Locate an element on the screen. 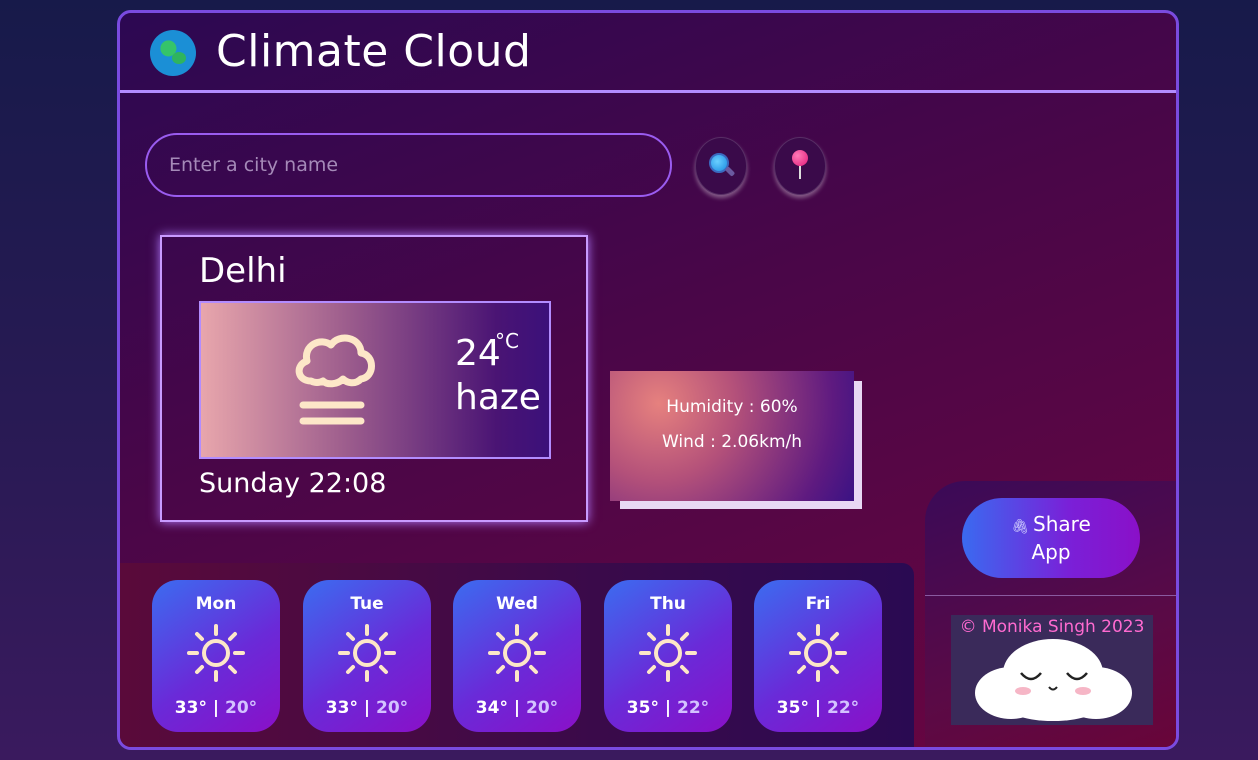 This screenshot has width=1258, height=760. forecast-card-mon: Mon 33° | 20° is located at coordinates (216, 656).